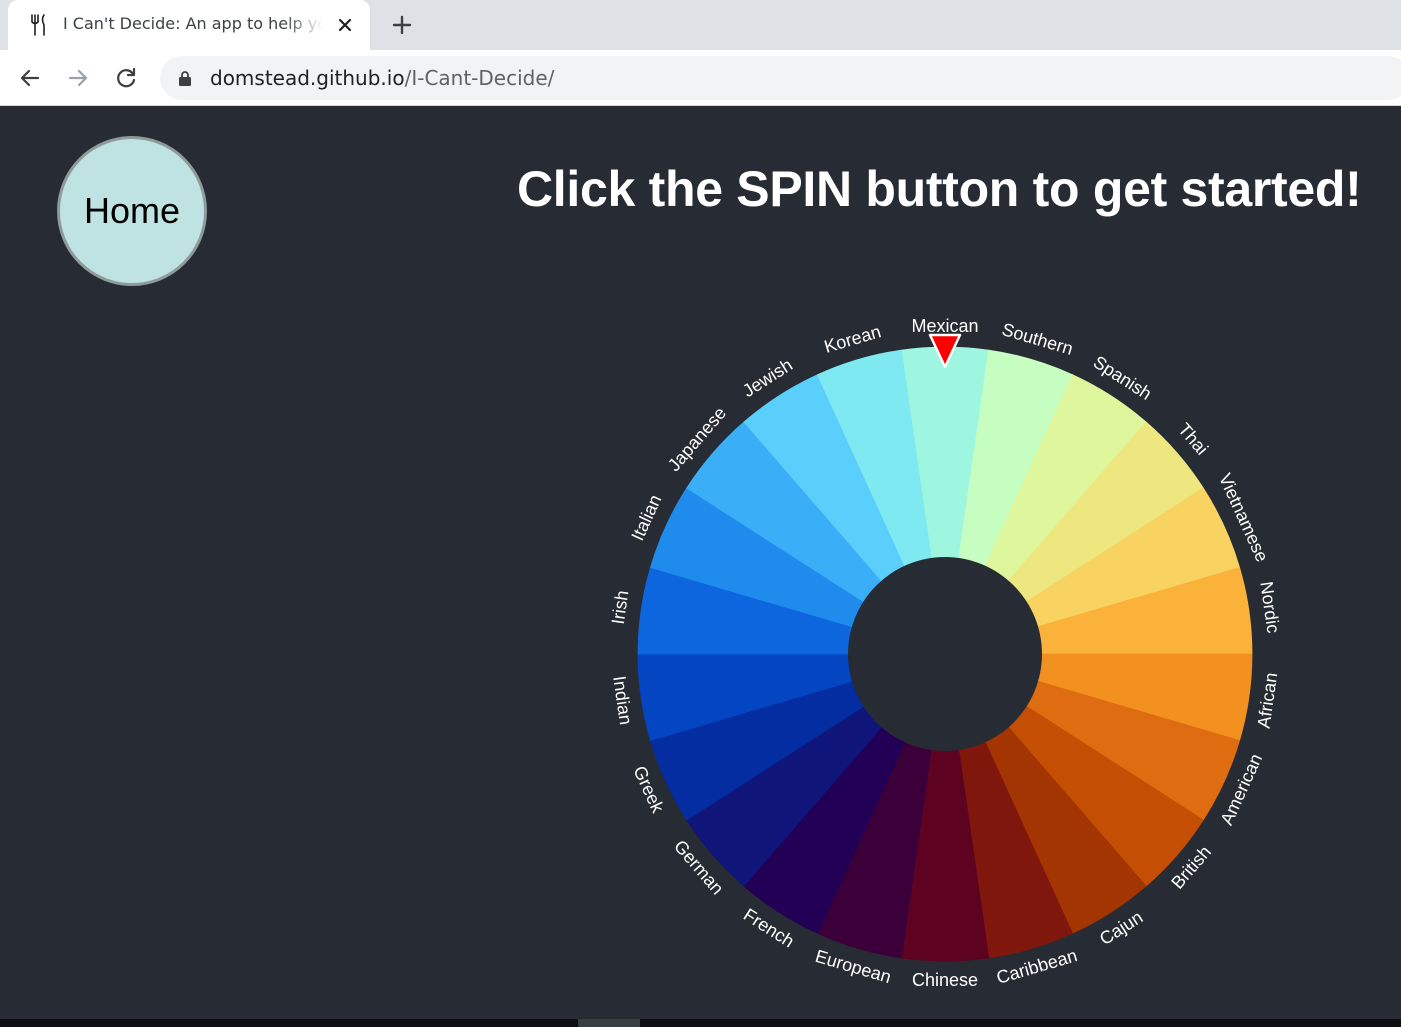 The image size is (1401, 1027). What do you see at coordinates (945, 980) in the screenshot?
I see `wheel-label-chinese: Chinese` at bounding box center [945, 980].